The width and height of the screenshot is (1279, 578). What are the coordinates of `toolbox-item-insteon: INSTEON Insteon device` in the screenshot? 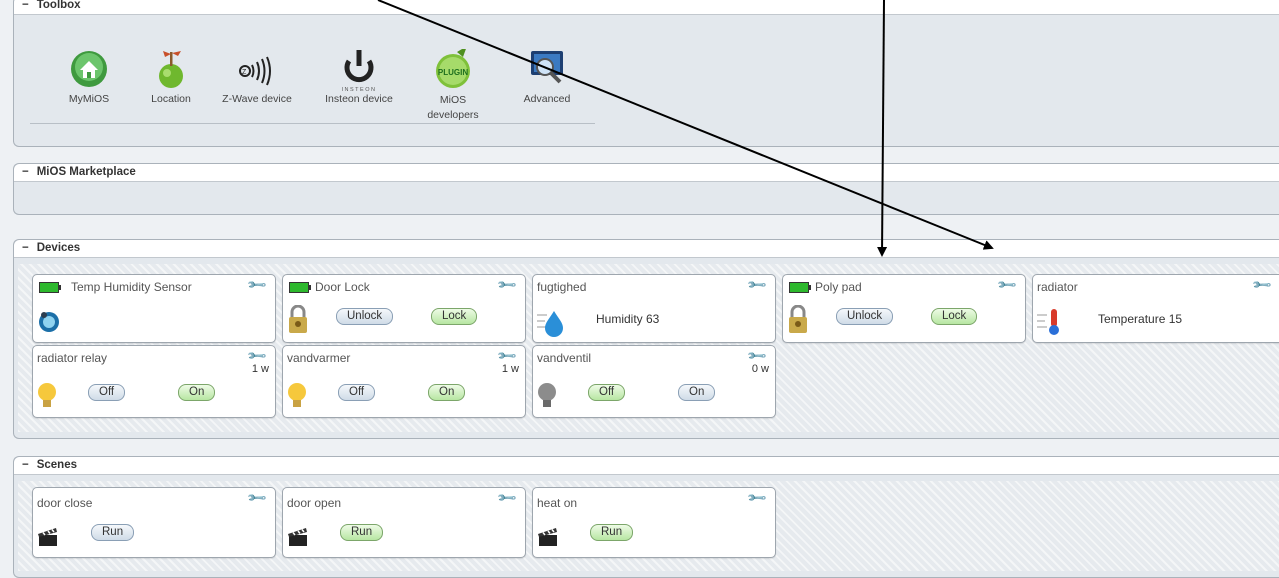 It's located at (359, 77).